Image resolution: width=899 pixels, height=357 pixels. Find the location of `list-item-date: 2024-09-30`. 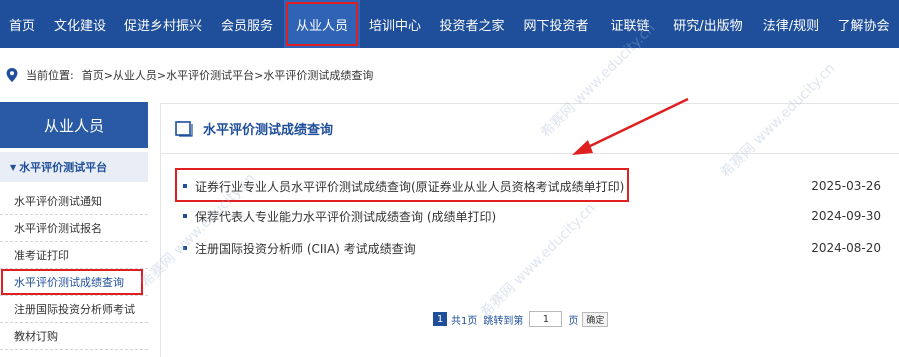

list-item-date: 2024-09-30 is located at coordinates (846, 216).